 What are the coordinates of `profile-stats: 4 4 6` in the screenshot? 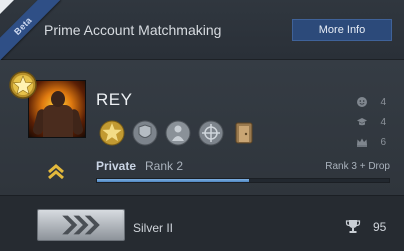 It's located at (371, 122).